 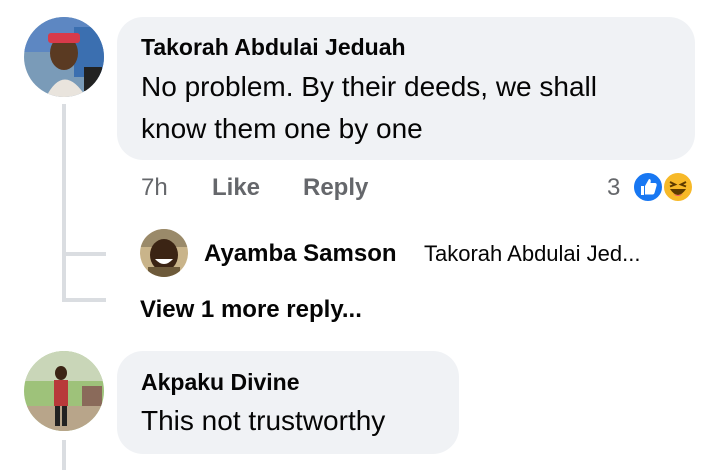 I want to click on comment-timestamp: 7h, so click(x=154, y=188).